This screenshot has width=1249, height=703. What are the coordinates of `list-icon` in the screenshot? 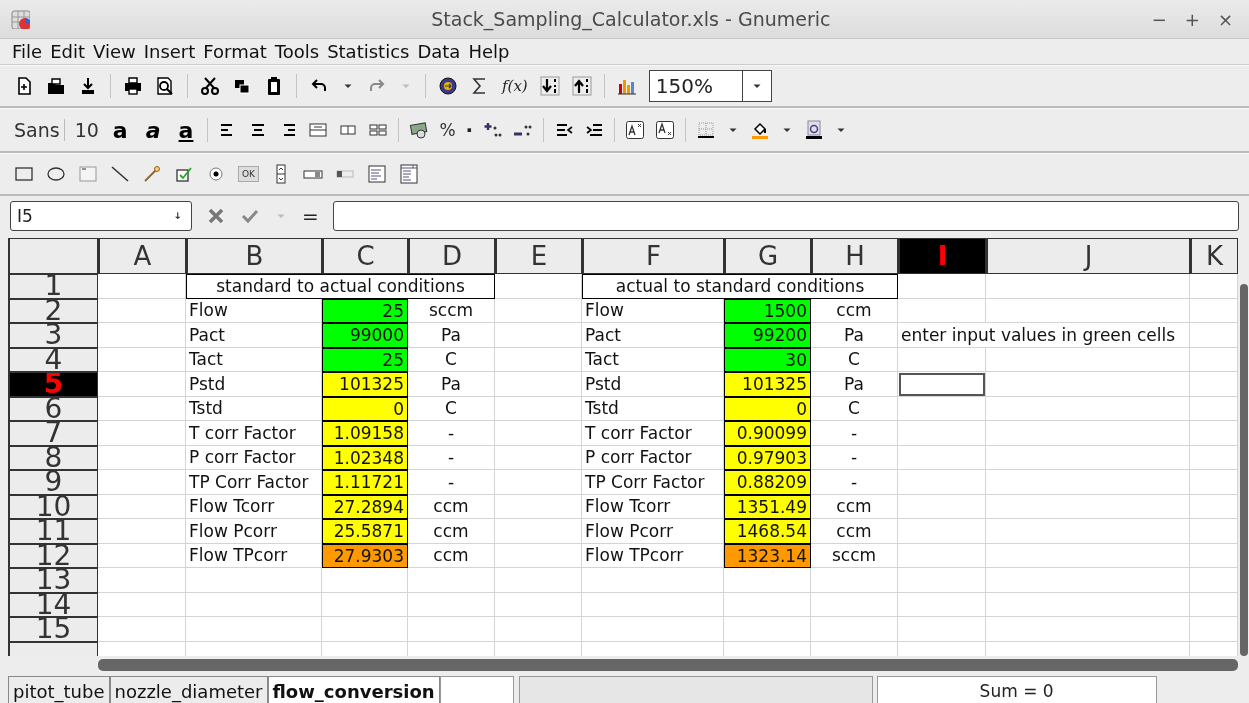 It's located at (377, 174).